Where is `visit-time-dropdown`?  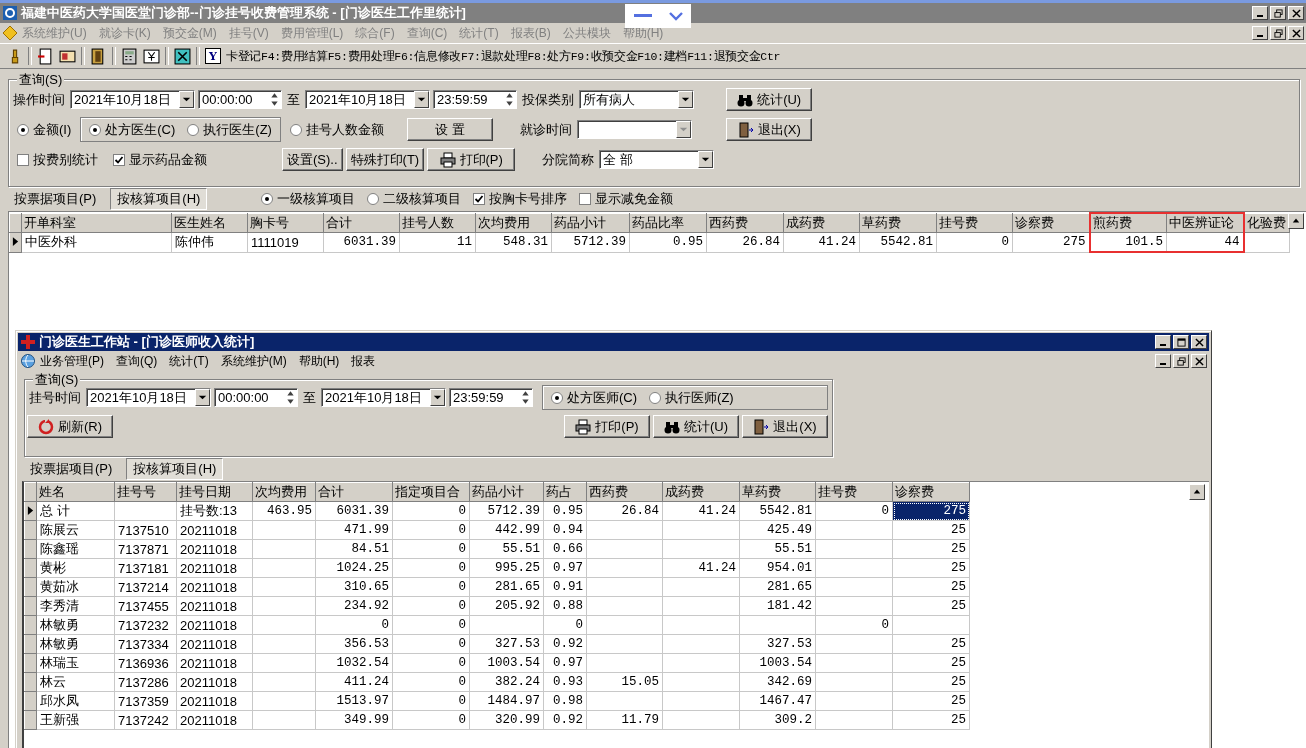 visit-time-dropdown is located at coordinates (634, 129).